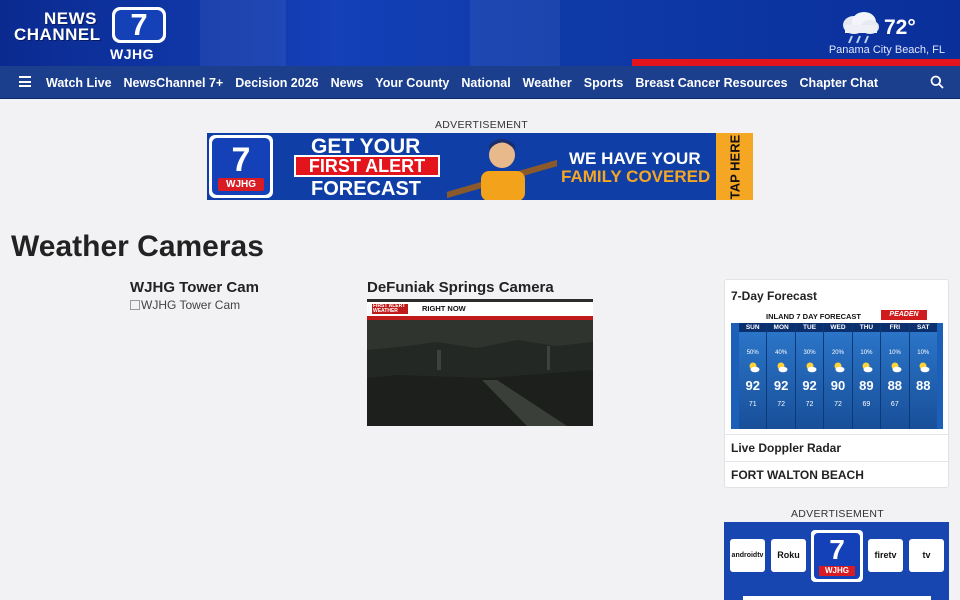 The width and height of the screenshot is (960, 600). Describe the element at coordinates (135, 305) in the screenshot. I see `broken-image-icon` at that location.